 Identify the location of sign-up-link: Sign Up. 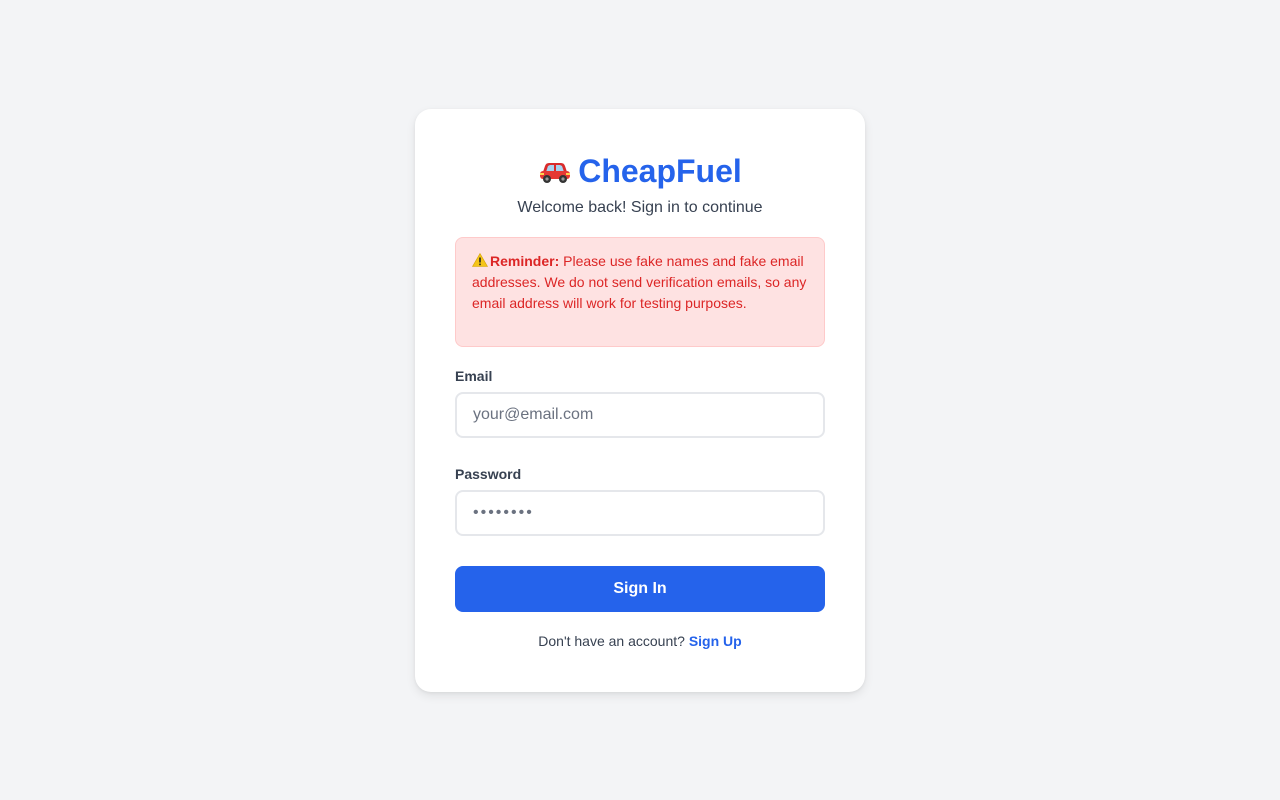
(715, 641).